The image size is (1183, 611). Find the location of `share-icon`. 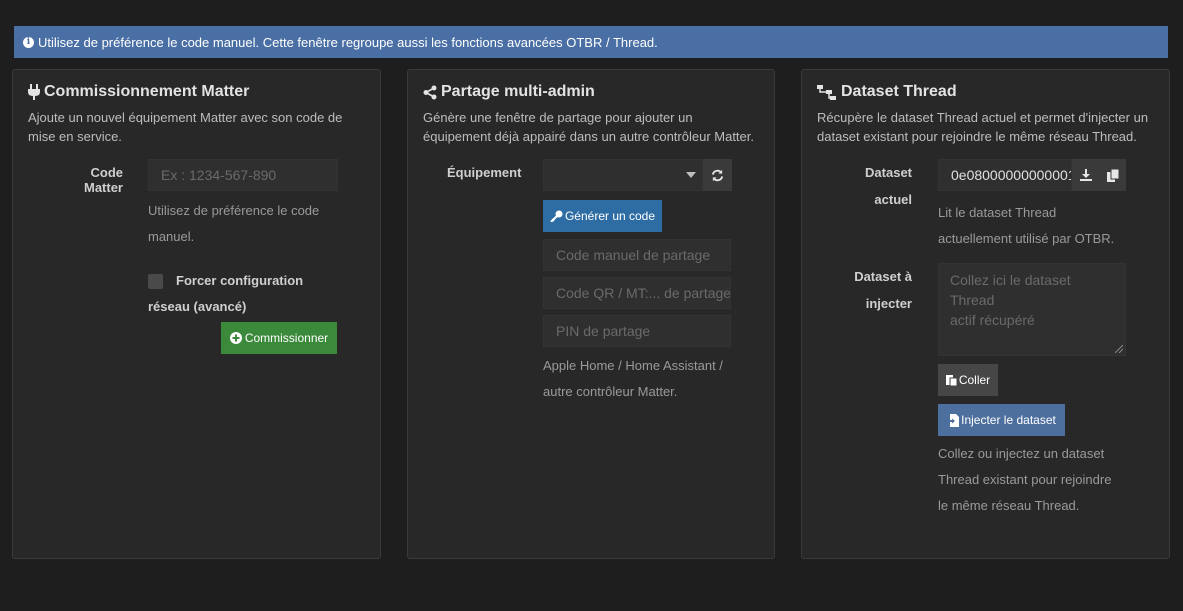

share-icon is located at coordinates (430, 92).